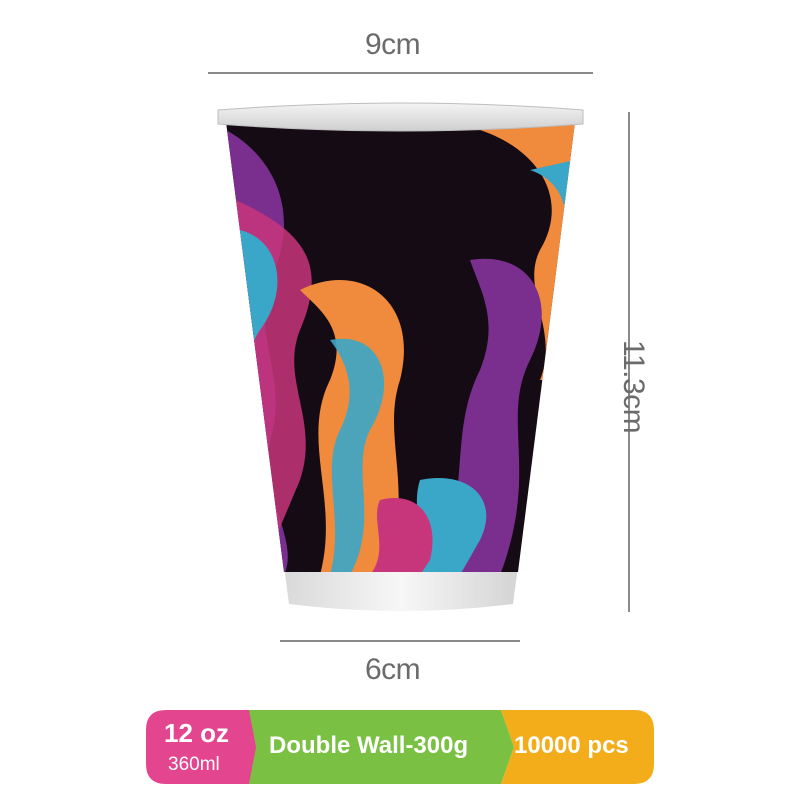 The width and height of the screenshot is (800, 800). Describe the element at coordinates (194, 764) in the screenshot. I see `volume-ml: 360ml` at that location.